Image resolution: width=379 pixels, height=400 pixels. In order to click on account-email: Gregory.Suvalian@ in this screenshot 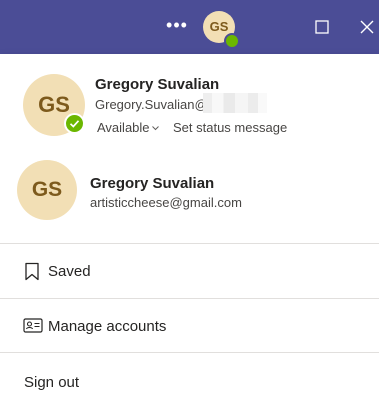, I will do `click(151, 104)`.